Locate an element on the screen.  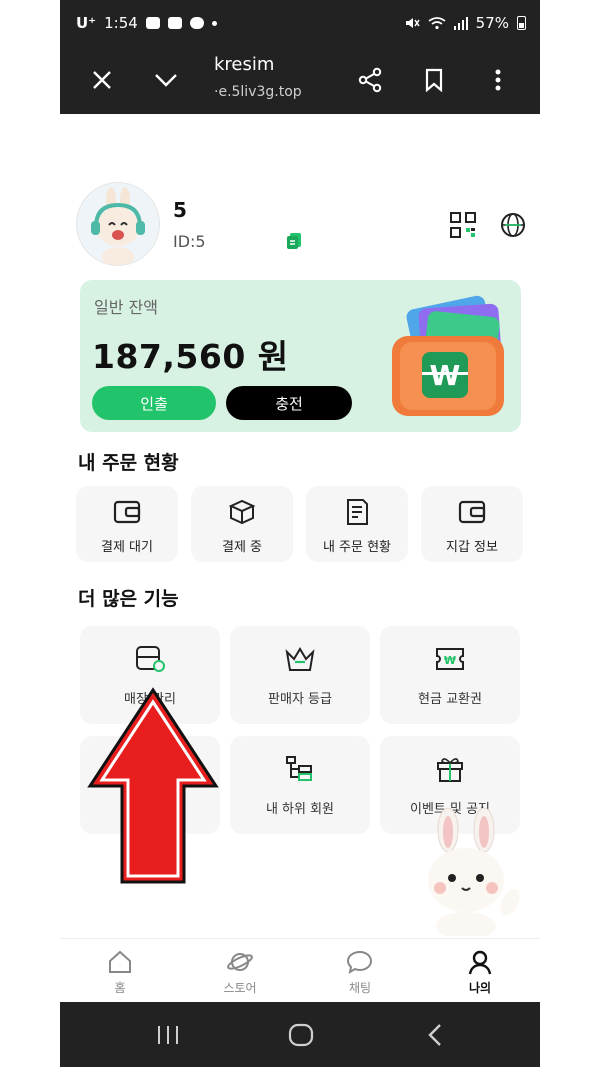
balance-amount: 187,560 원 is located at coordinates (190, 356).